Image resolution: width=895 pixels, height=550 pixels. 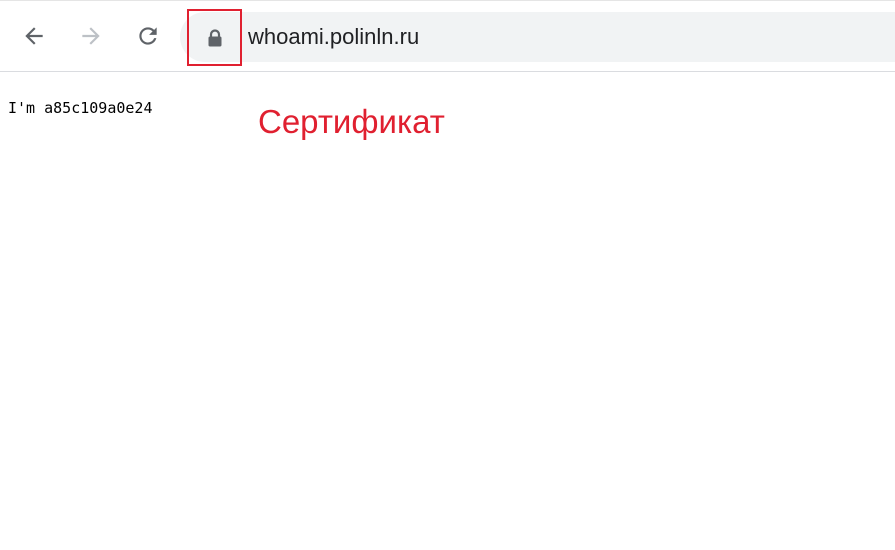 What do you see at coordinates (351, 121) in the screenshot?
I see `annotation-label: Сертификат` at bounding box center [351, 121].